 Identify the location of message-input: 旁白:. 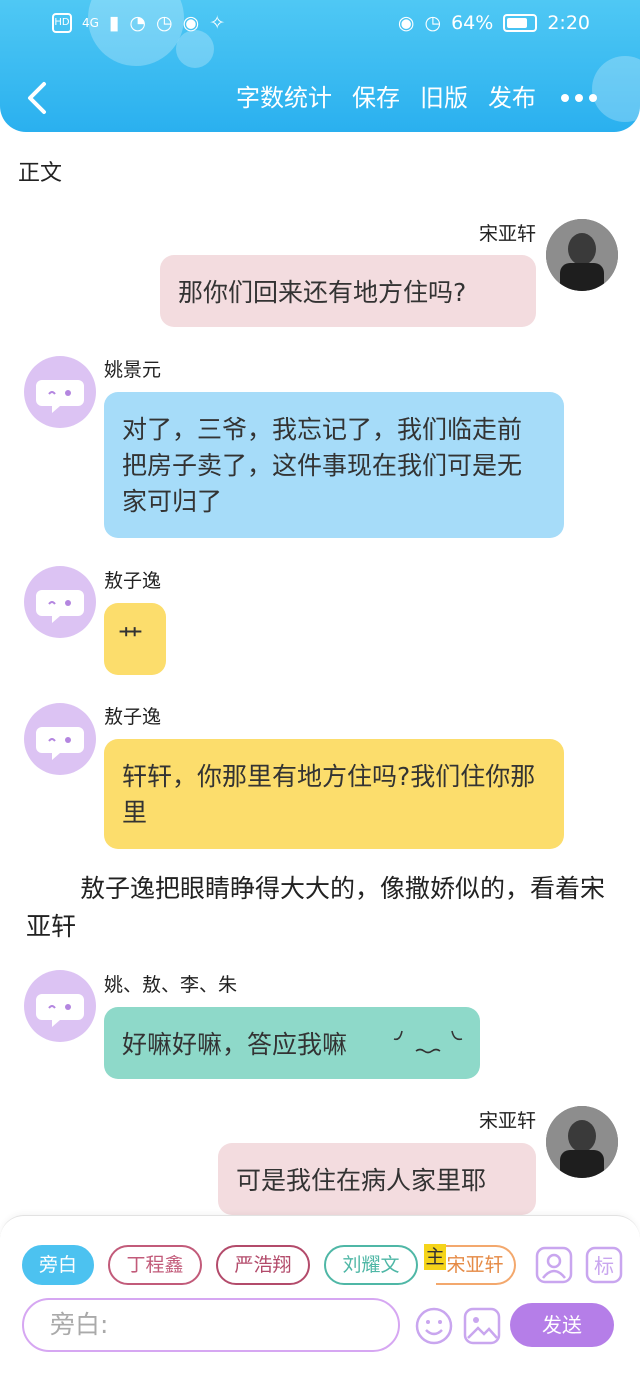
(211, 1325).